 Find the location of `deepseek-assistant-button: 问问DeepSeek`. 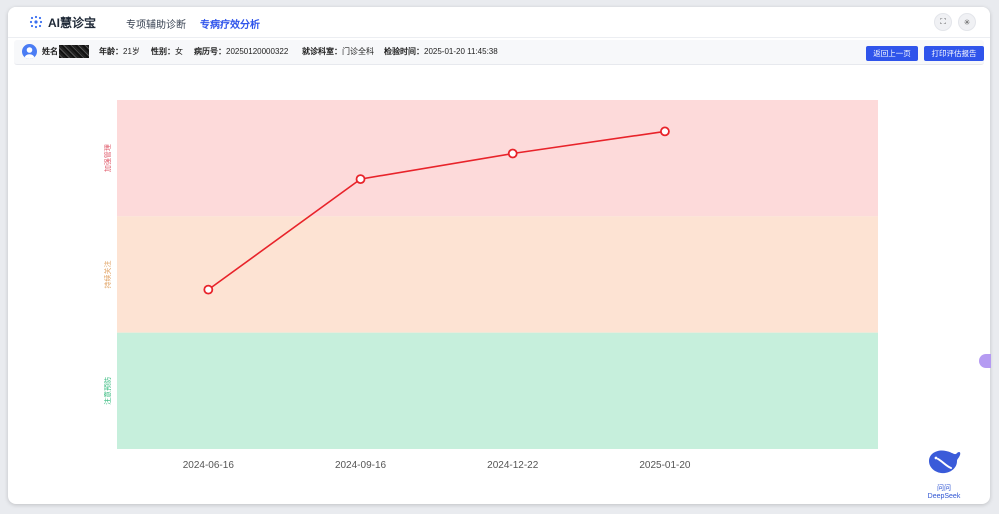

deepseek-assistant-button: 问问DeepSeek is located at coordinates (944, 473).